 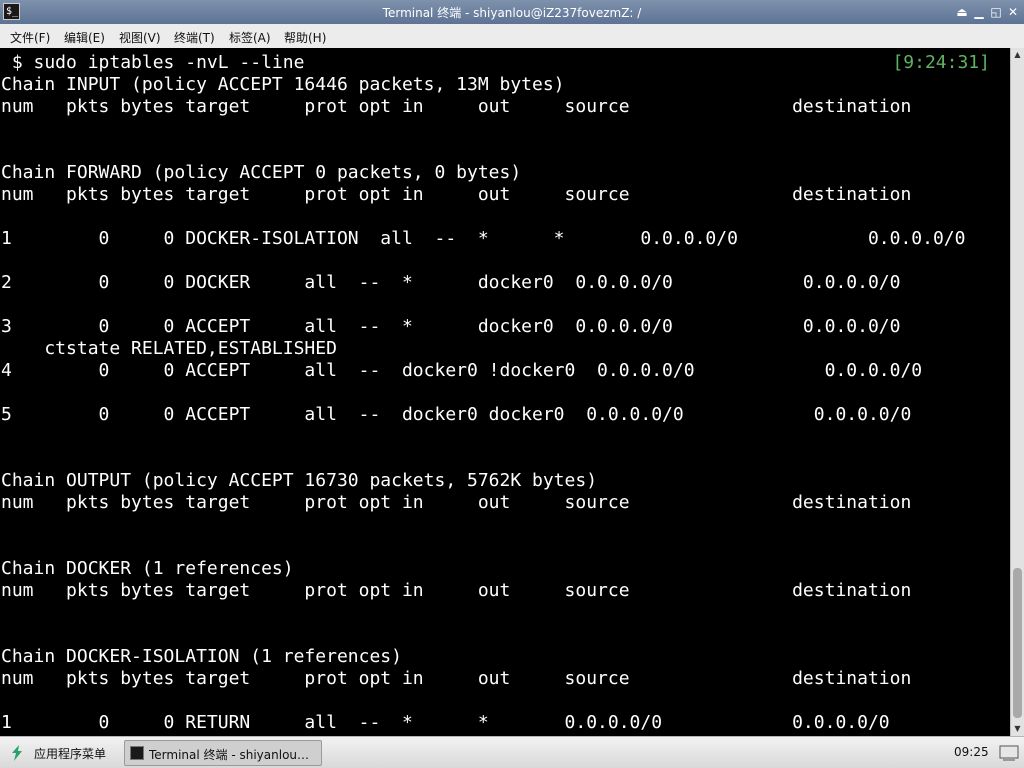 What do you see at coordinates (1017, 55) in the screenshot?
I see `scroll-up-arrow-icon: ▲` at bounding box center [1017, 55].